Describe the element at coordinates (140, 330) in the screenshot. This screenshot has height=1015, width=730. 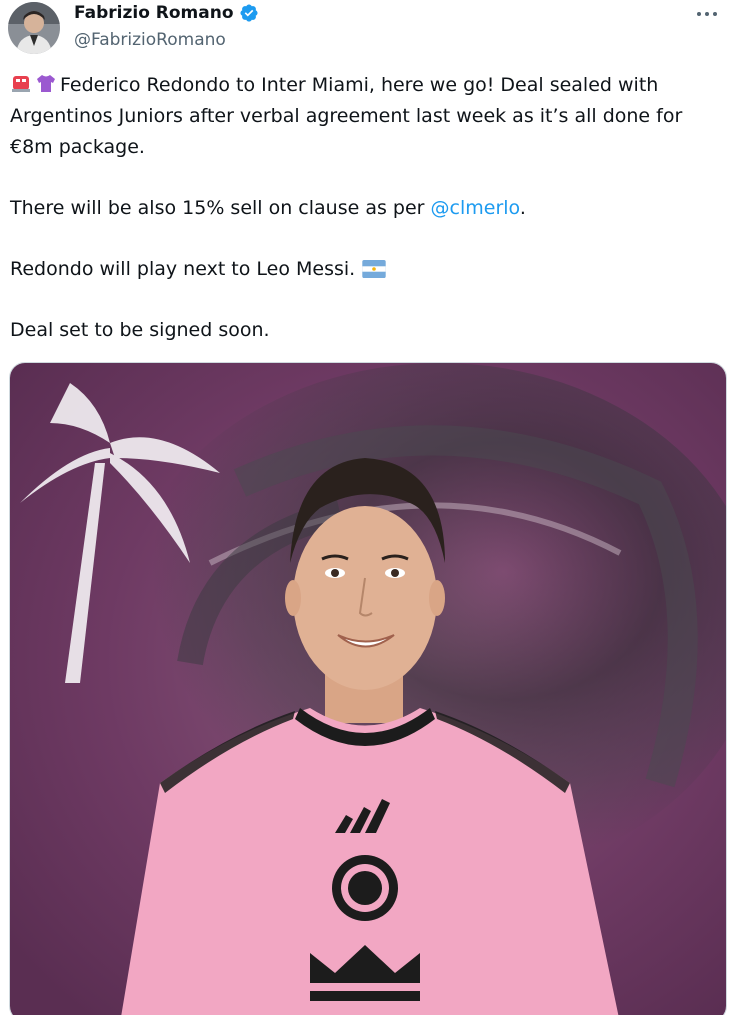
I see `tweet-line-4: Deal set to be signed soon.` at that location.